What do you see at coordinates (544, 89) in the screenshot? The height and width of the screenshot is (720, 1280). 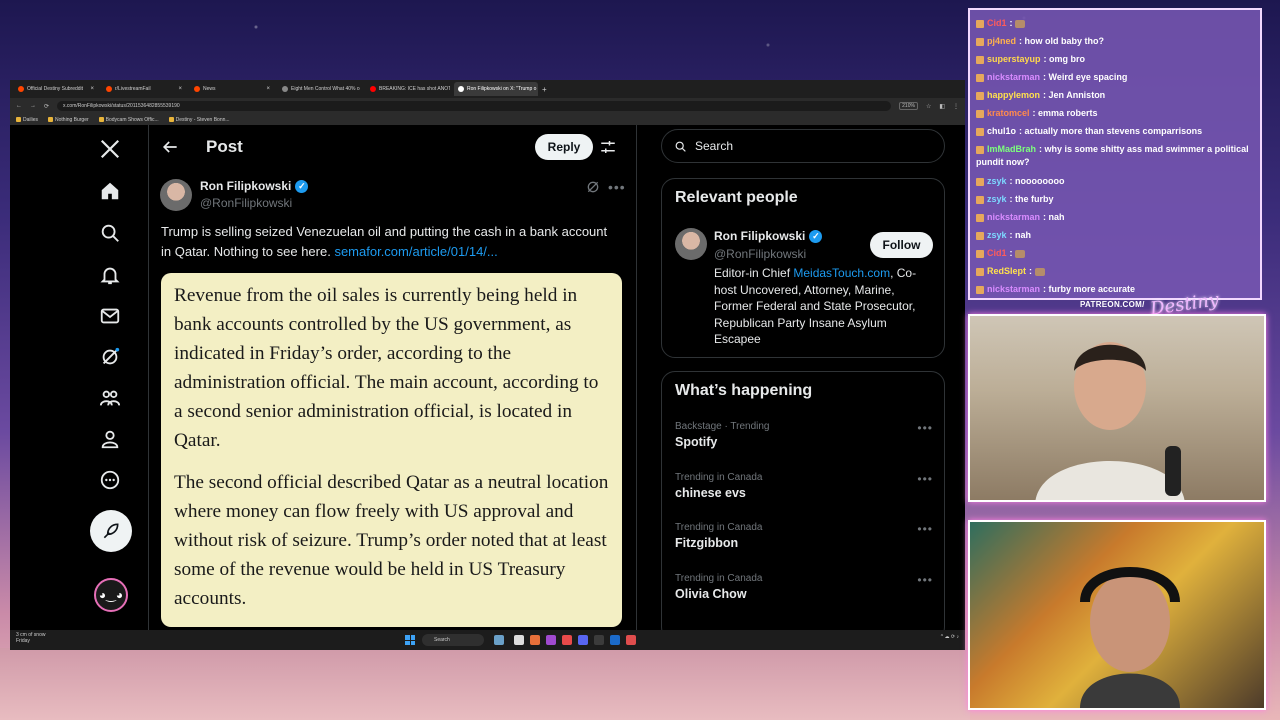 I see `new-tab-icon: +` at bounding box center [544, 89].